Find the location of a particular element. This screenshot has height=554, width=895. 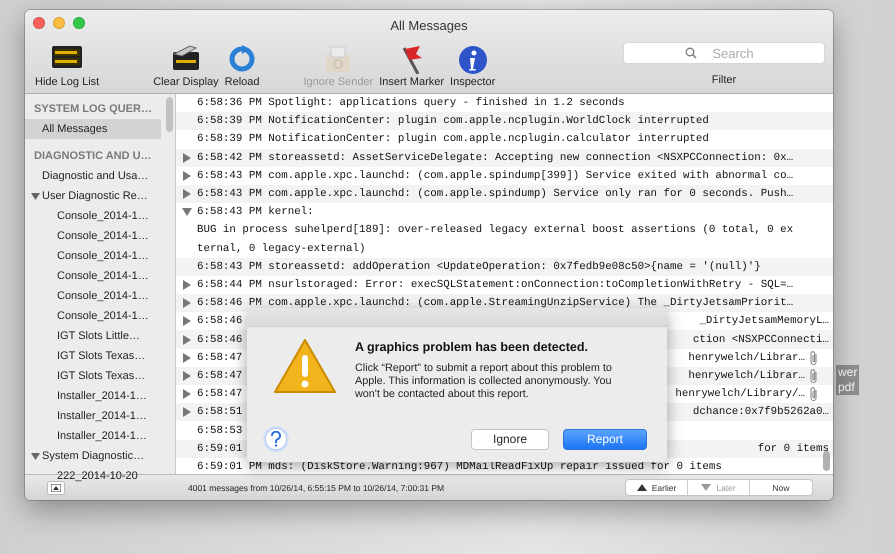

desktop-icon-label: wer is located at coordinates (848, 372).